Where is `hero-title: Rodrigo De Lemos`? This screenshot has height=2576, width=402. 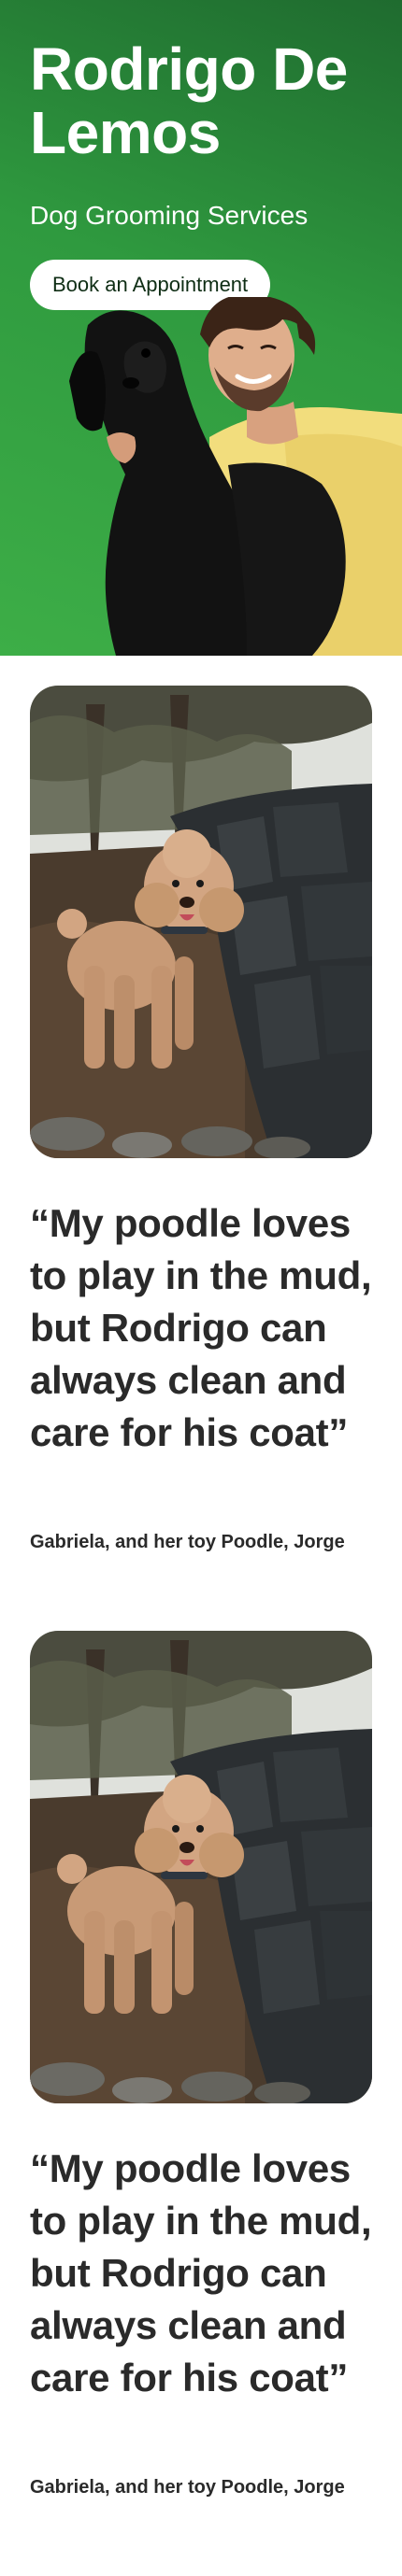 hero-title: Rodrigo De Lemos is located at coordinates (189, 101).